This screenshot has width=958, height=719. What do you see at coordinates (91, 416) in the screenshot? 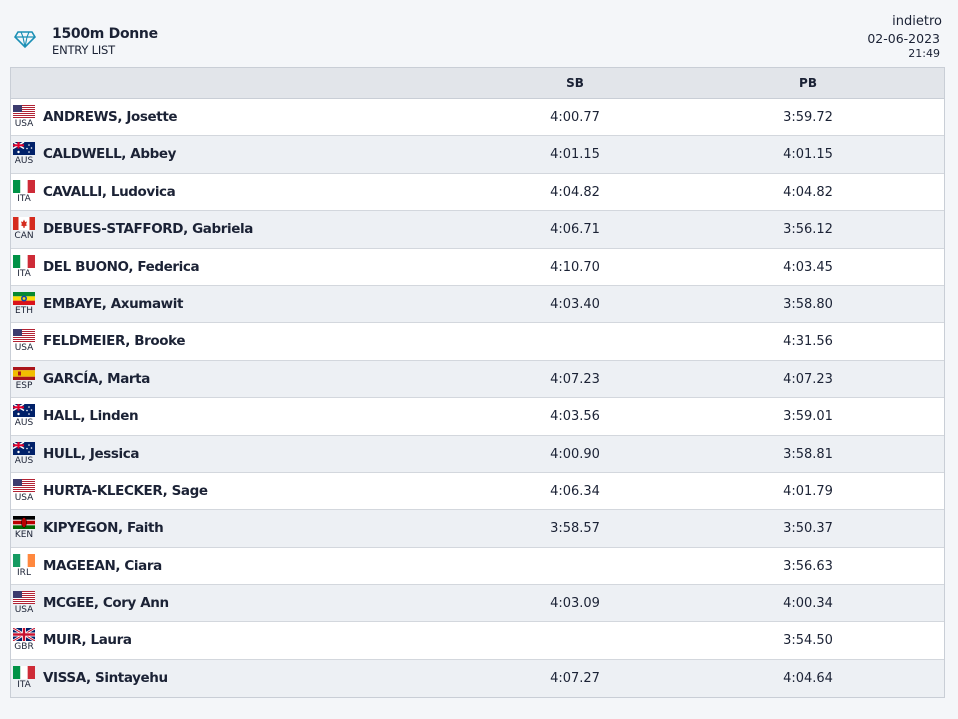
I see `athlete-name: HALL, Linden` at bounding box center [91, 416].